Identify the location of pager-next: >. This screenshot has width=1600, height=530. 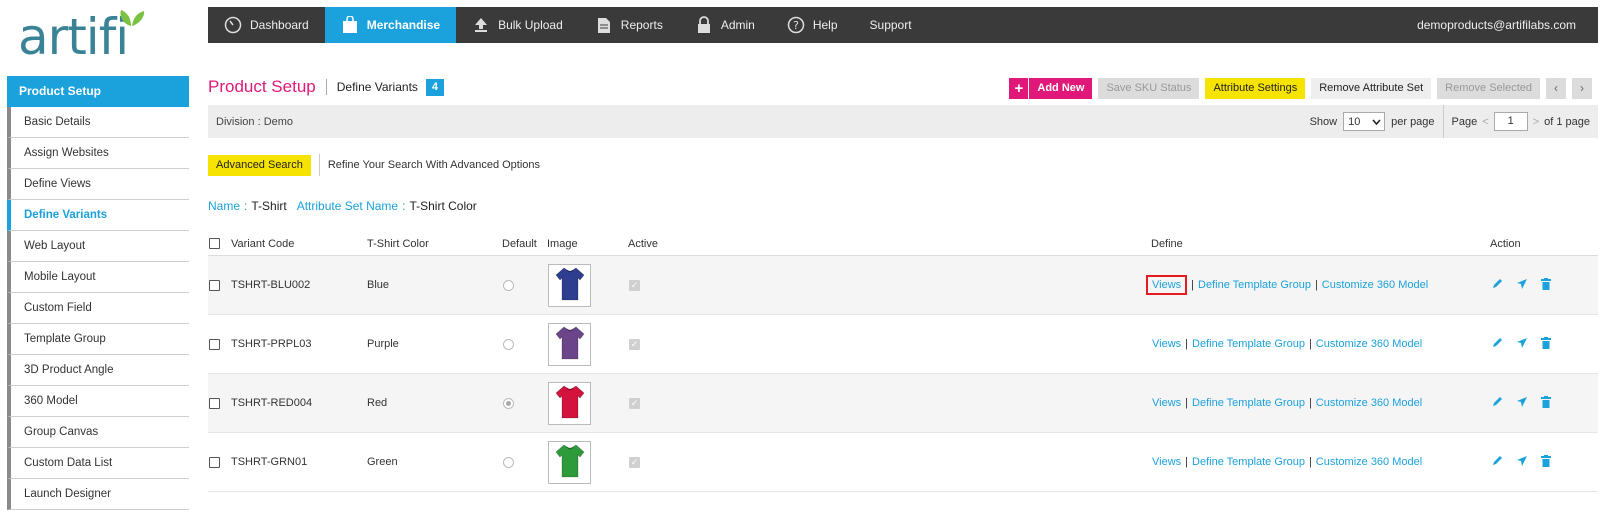
(1536, 122).